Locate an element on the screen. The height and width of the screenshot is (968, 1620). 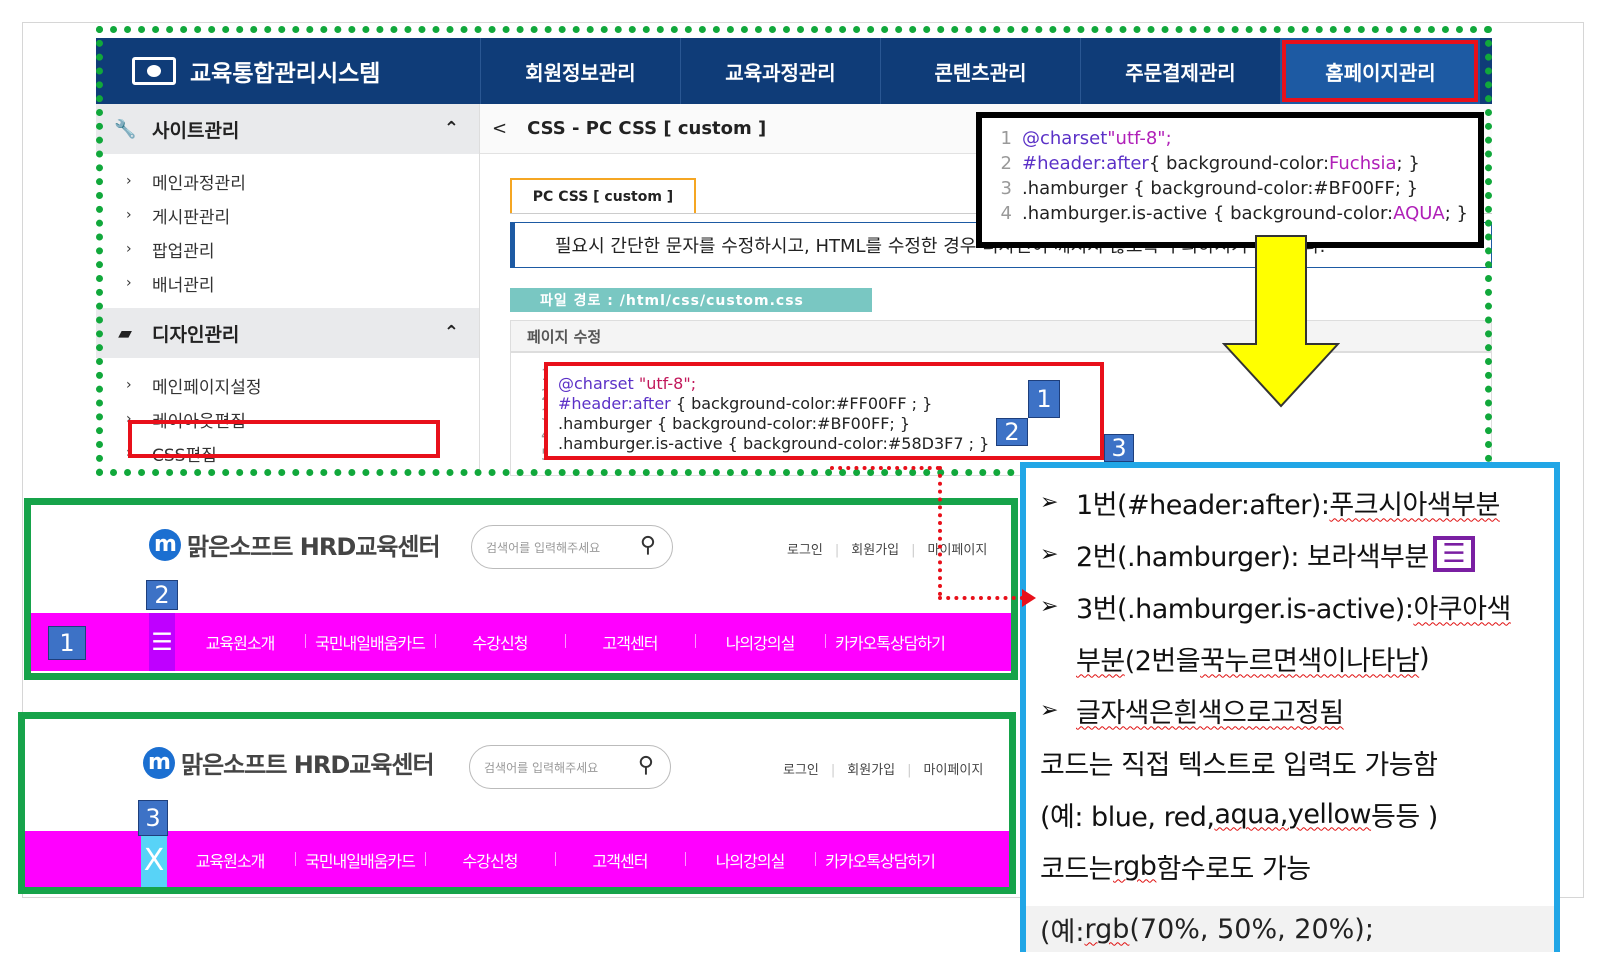
explain-text: 글자색은흰색으로고정됨 is located at coordinates (1210, 713).